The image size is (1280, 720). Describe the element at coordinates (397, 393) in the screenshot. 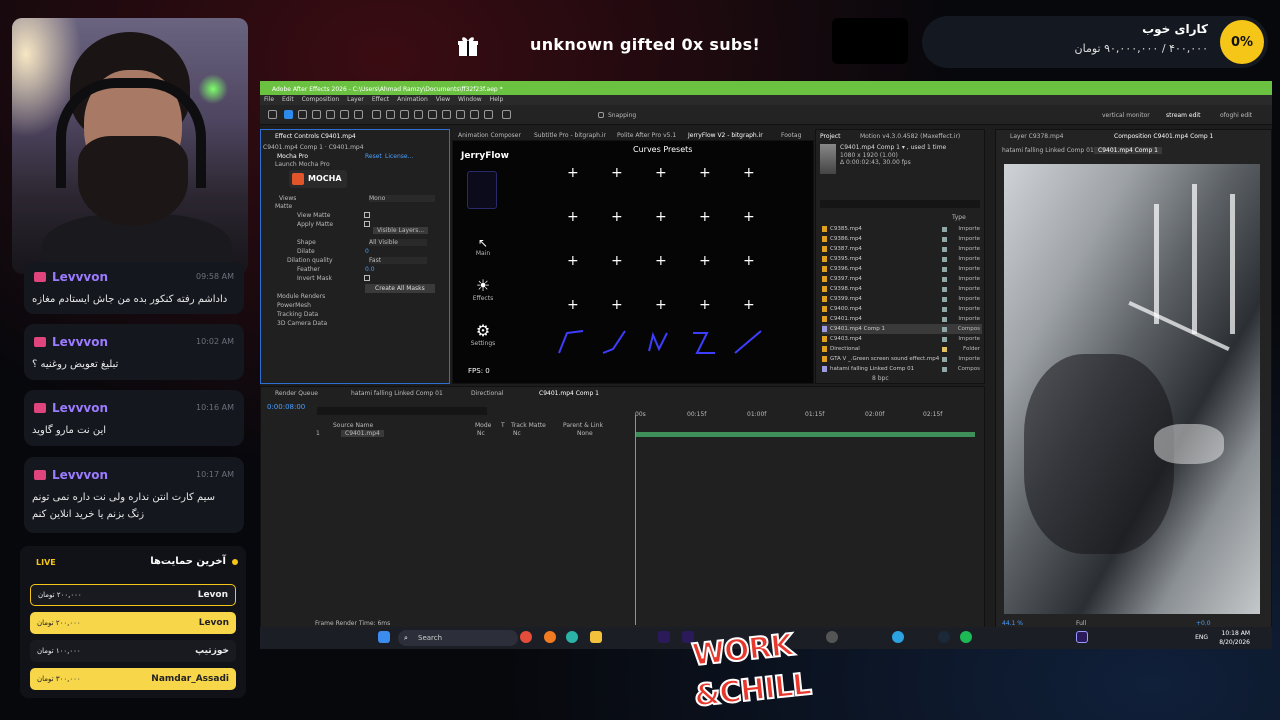

I see `tab-hatami-comp: hatami falling Linked Comp 01` at that location.